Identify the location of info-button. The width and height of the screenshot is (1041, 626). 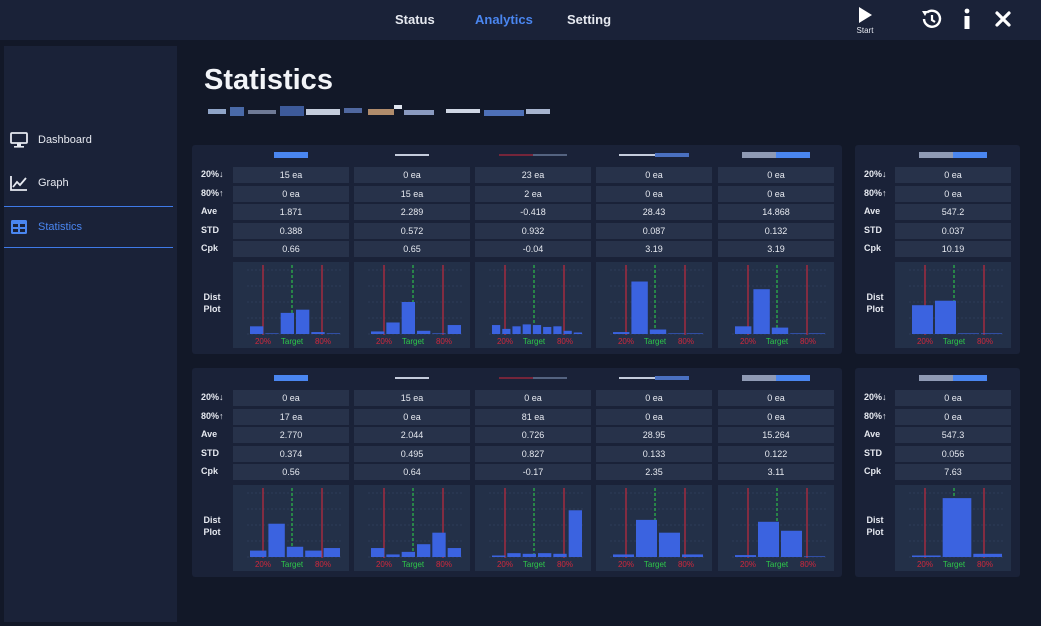
(969, 22).